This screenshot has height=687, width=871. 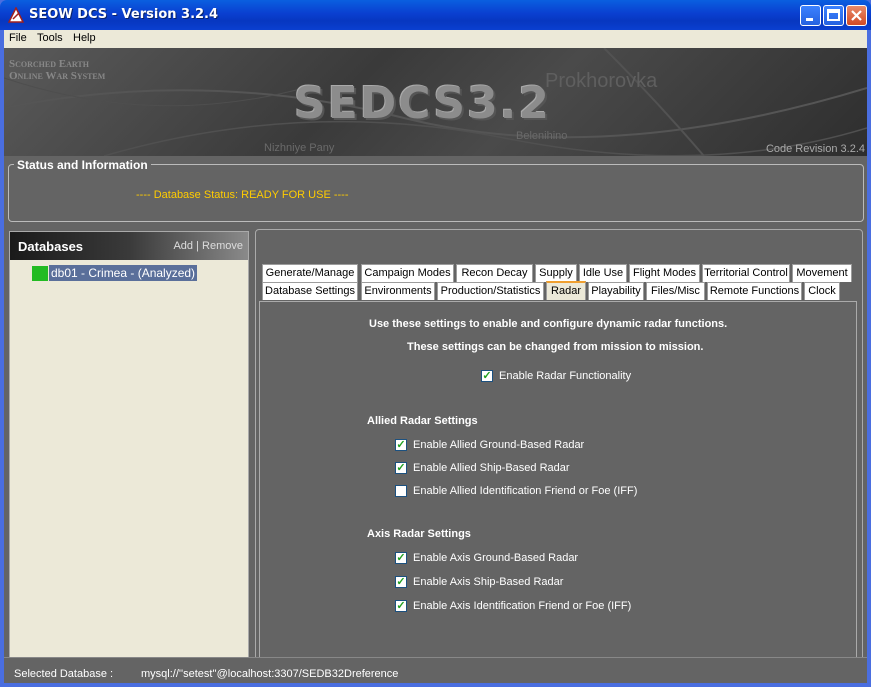 I want to click on title-bar: SEOW DCS - Version 3.2.4, so click(x=435, y=15).